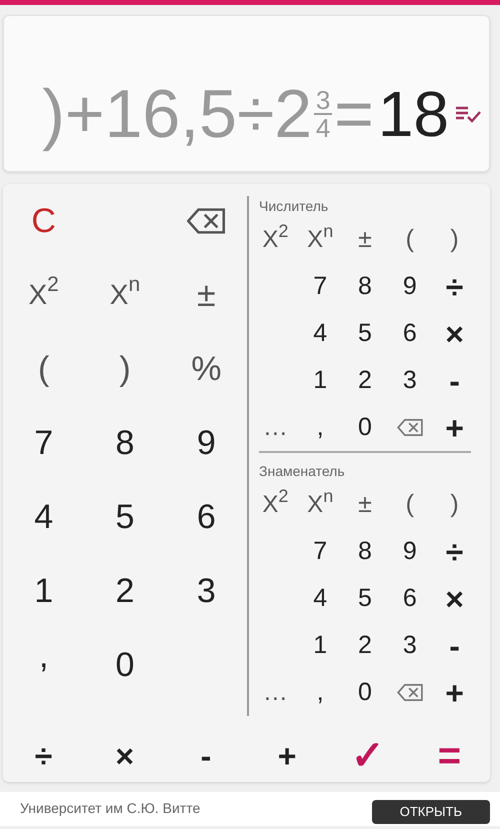  Describe the element at coordinates (302, 471) in the screenshot. I see `section-label: Знаменатель` at that location.